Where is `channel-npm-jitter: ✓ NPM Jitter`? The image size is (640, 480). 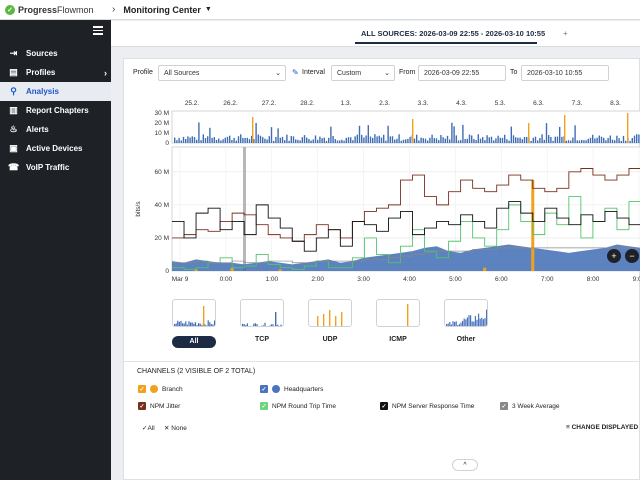
channel-npm-jitter: ✓ NPM Jitter is located at coordinates (159, 406).